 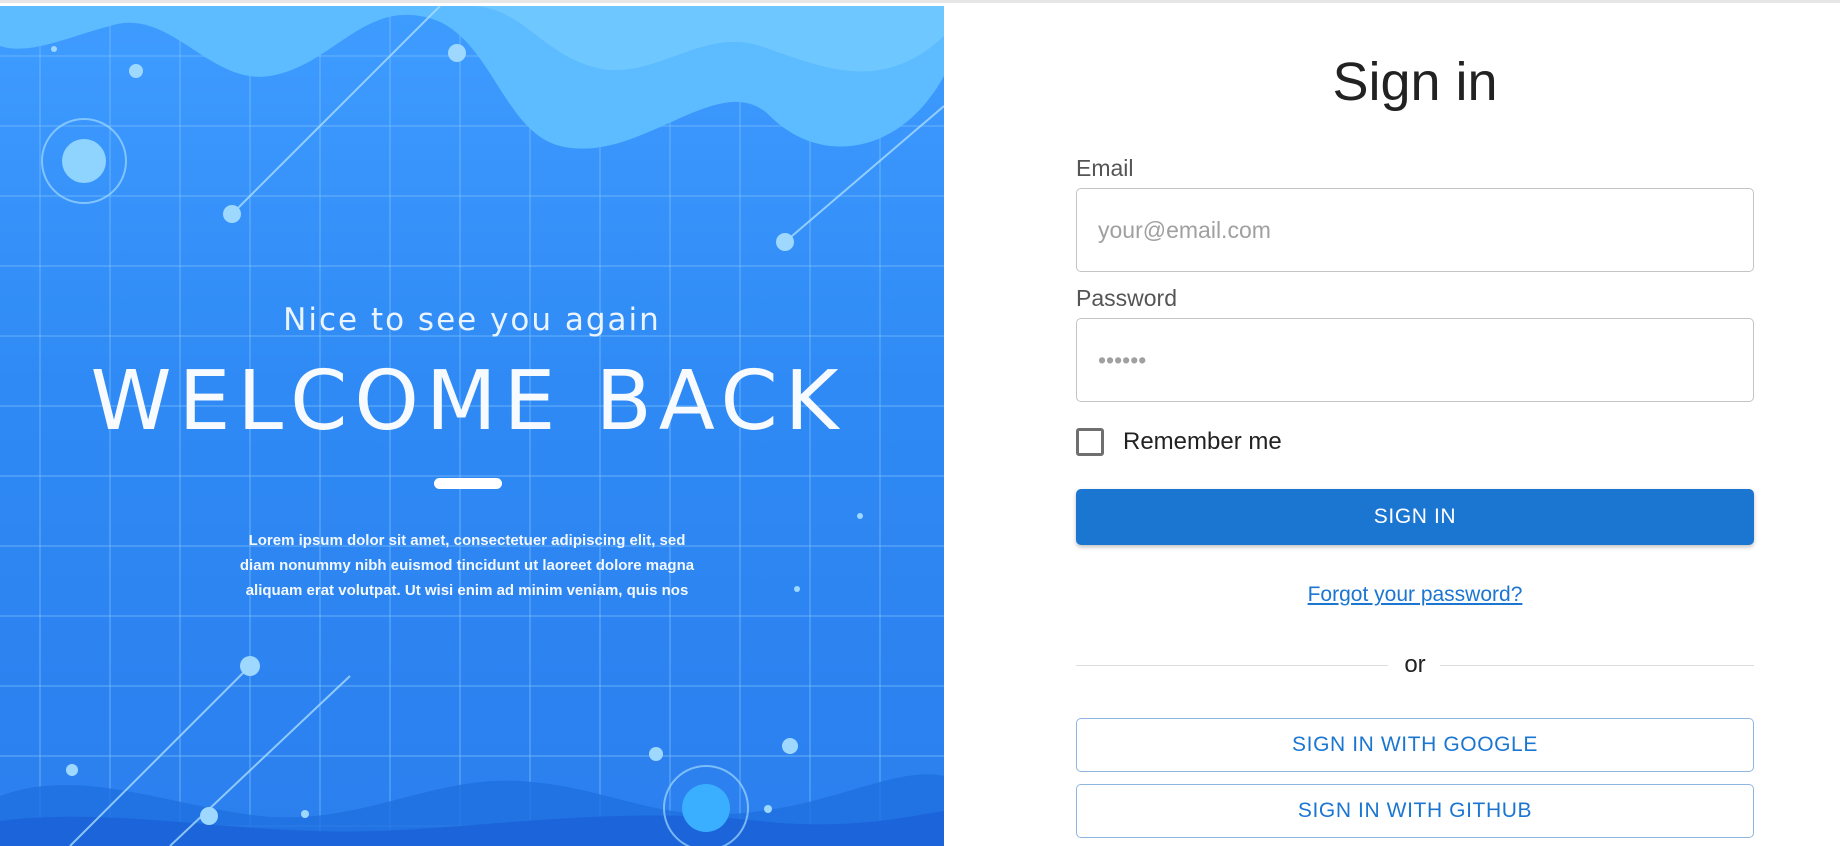 I want to click on hero-subtitle: Nice to see you again, so click(x=472, y=320).